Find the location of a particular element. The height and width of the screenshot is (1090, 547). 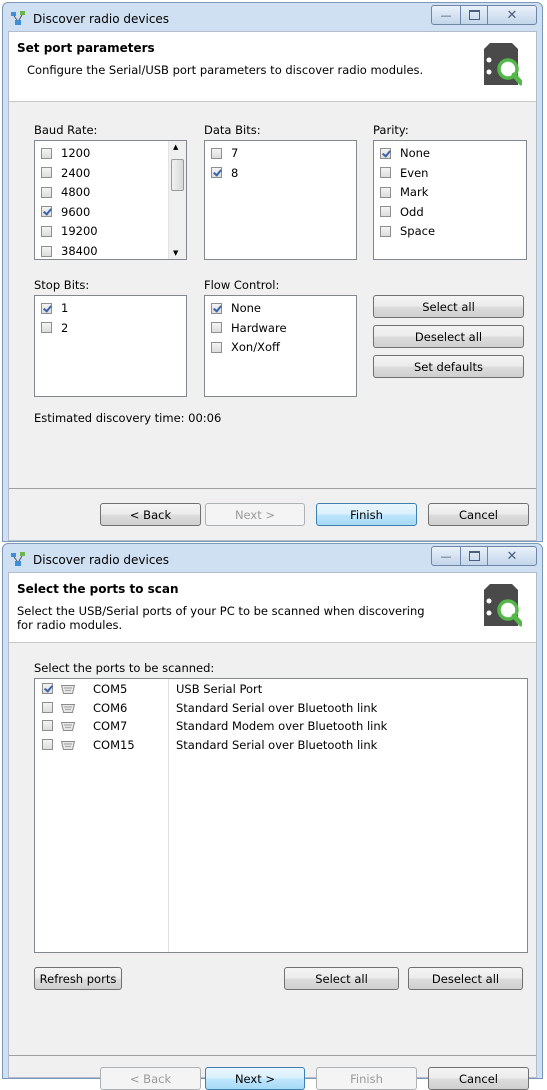

flow-control-option: None is located at coordinates (236, 308).